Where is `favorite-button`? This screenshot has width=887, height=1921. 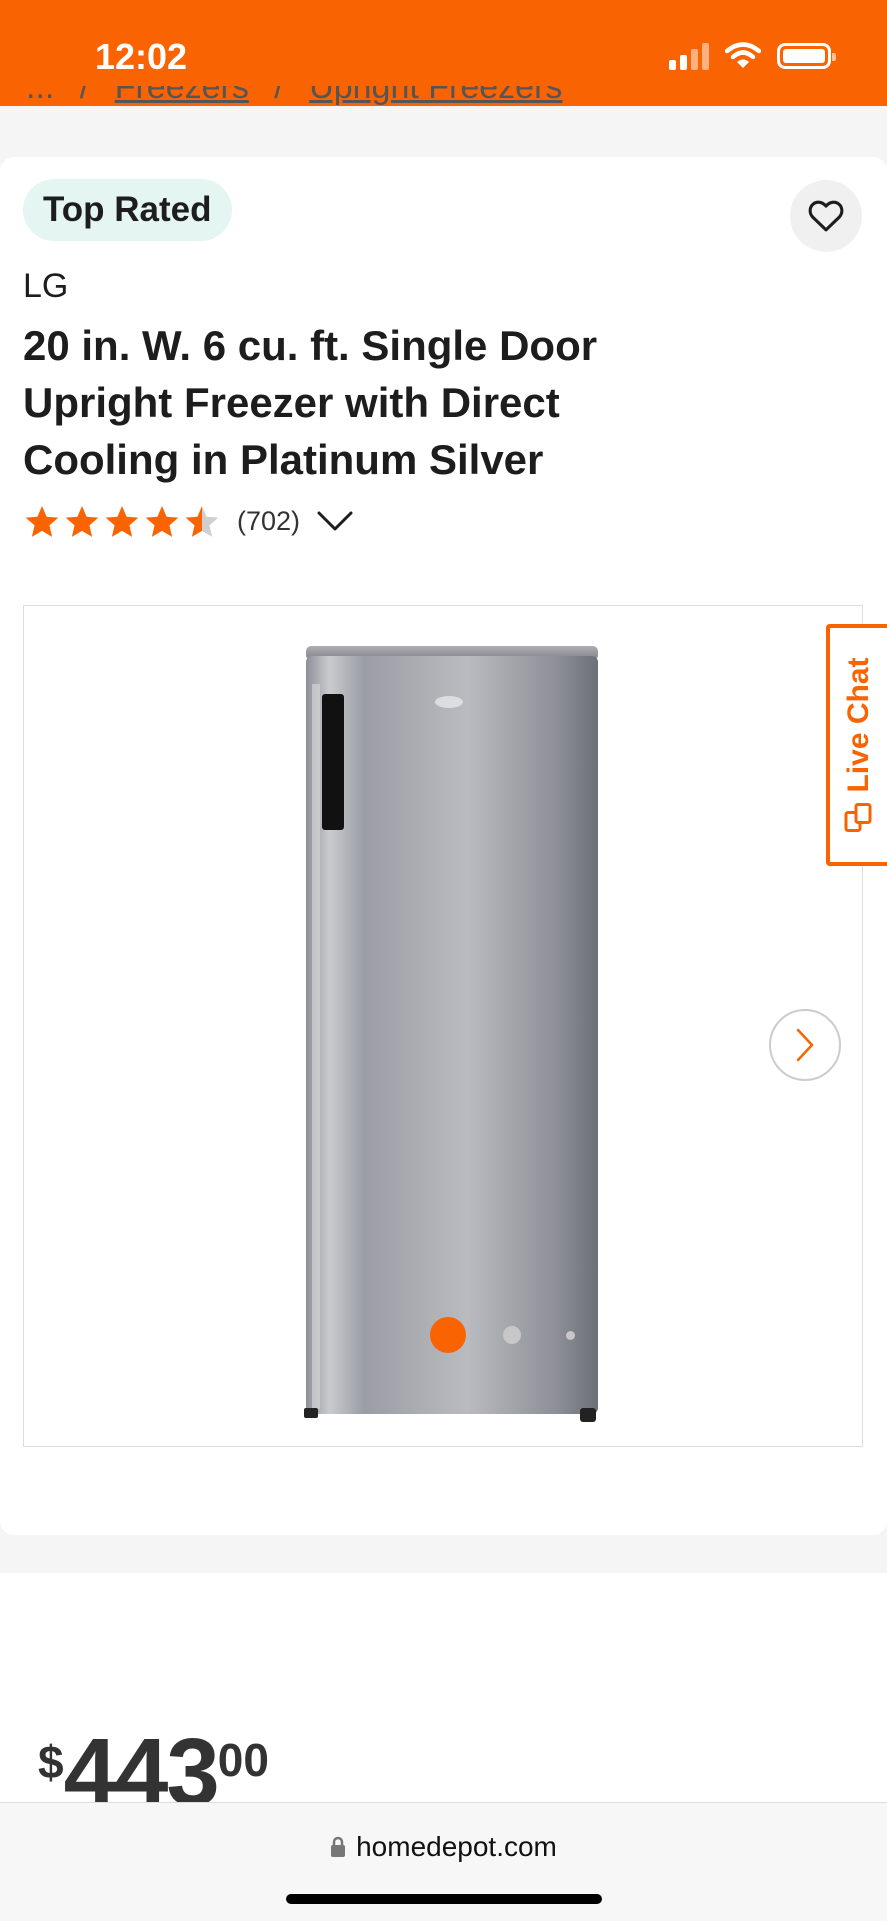
favorite-button is located at coordinates (826, 216).